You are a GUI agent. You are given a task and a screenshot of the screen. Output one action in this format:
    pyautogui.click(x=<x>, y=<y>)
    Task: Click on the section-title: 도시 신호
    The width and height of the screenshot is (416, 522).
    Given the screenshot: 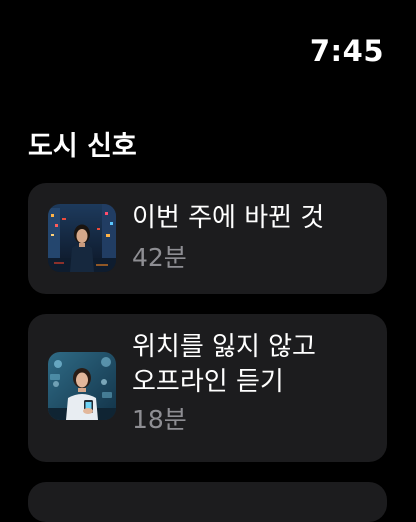 What is the action you would take?
    pyautogui.click(x=82, y=146)
    